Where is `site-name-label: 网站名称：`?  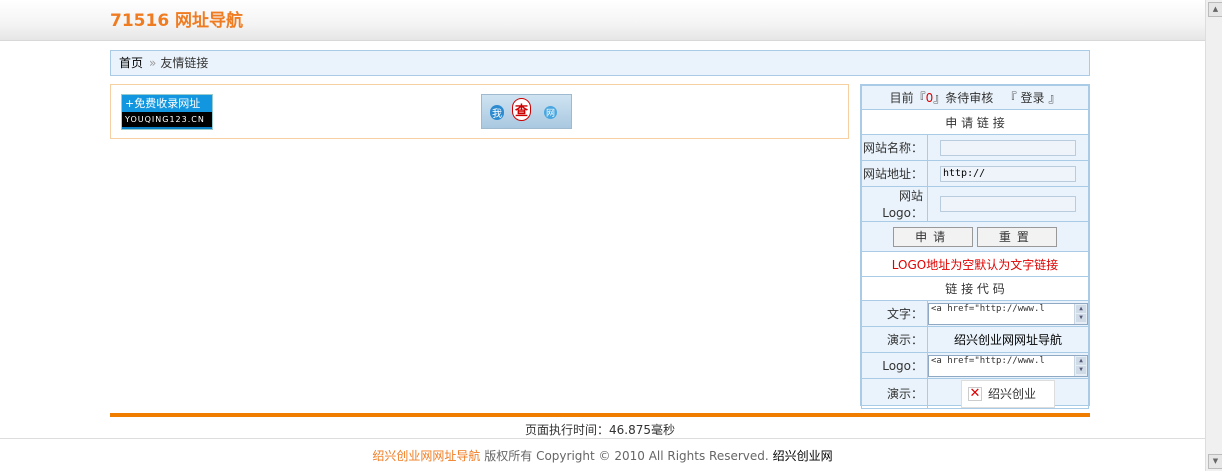
site-name-label: 网站名称： is located at coordinates (894, 147).